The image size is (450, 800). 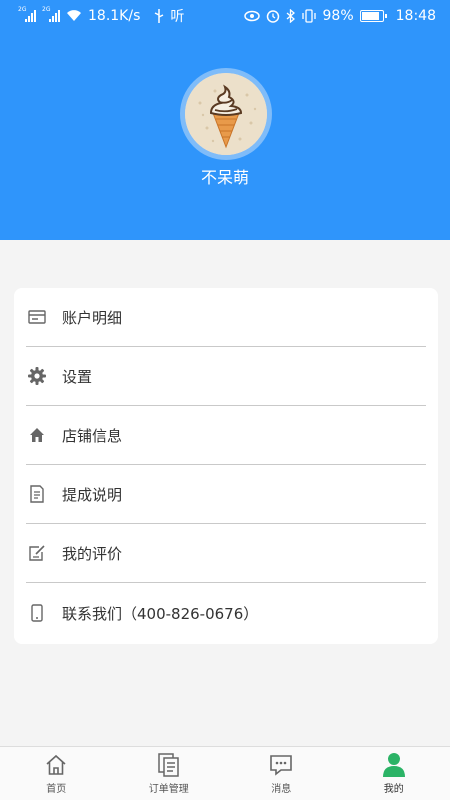 What do you see at coordinates (226, 435) in the screenshot?
I see `menu-item-shop-info: 店铺信息` at bounding box center [226, 435].